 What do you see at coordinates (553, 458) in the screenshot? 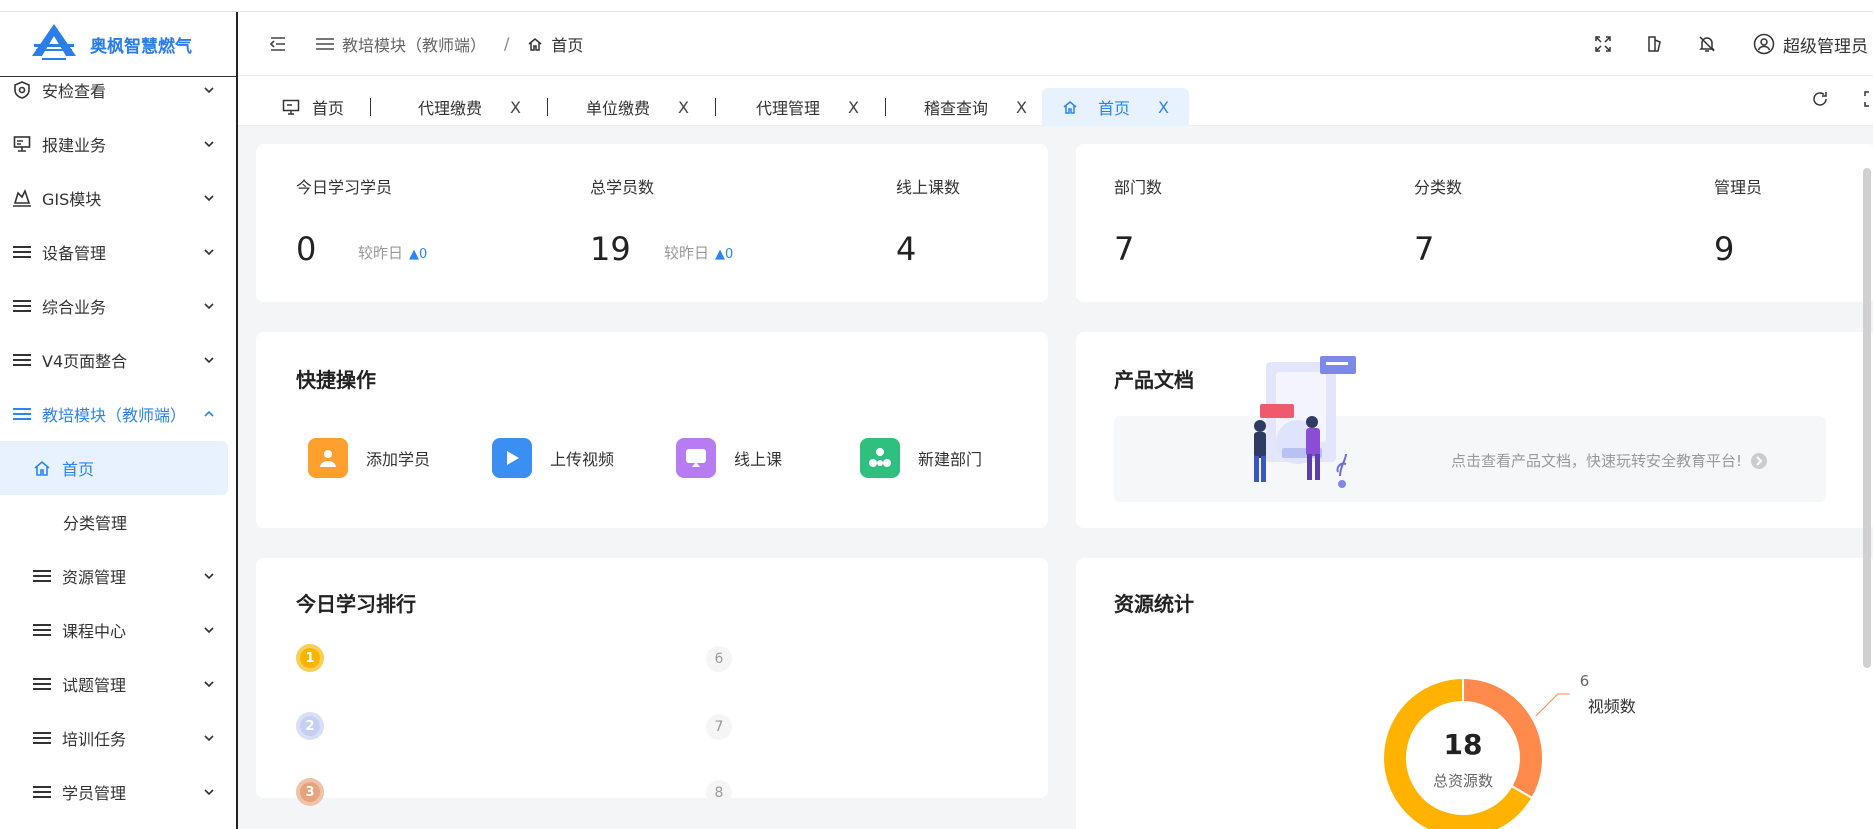
I see `upload-video-button: 上传视频` at bounding box center [553, 458].